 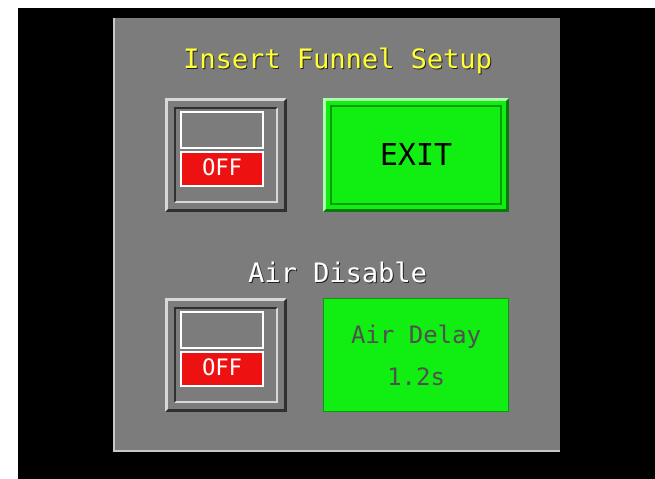 I want to click on exit-button: EXIT, so click(x=416, y=155).